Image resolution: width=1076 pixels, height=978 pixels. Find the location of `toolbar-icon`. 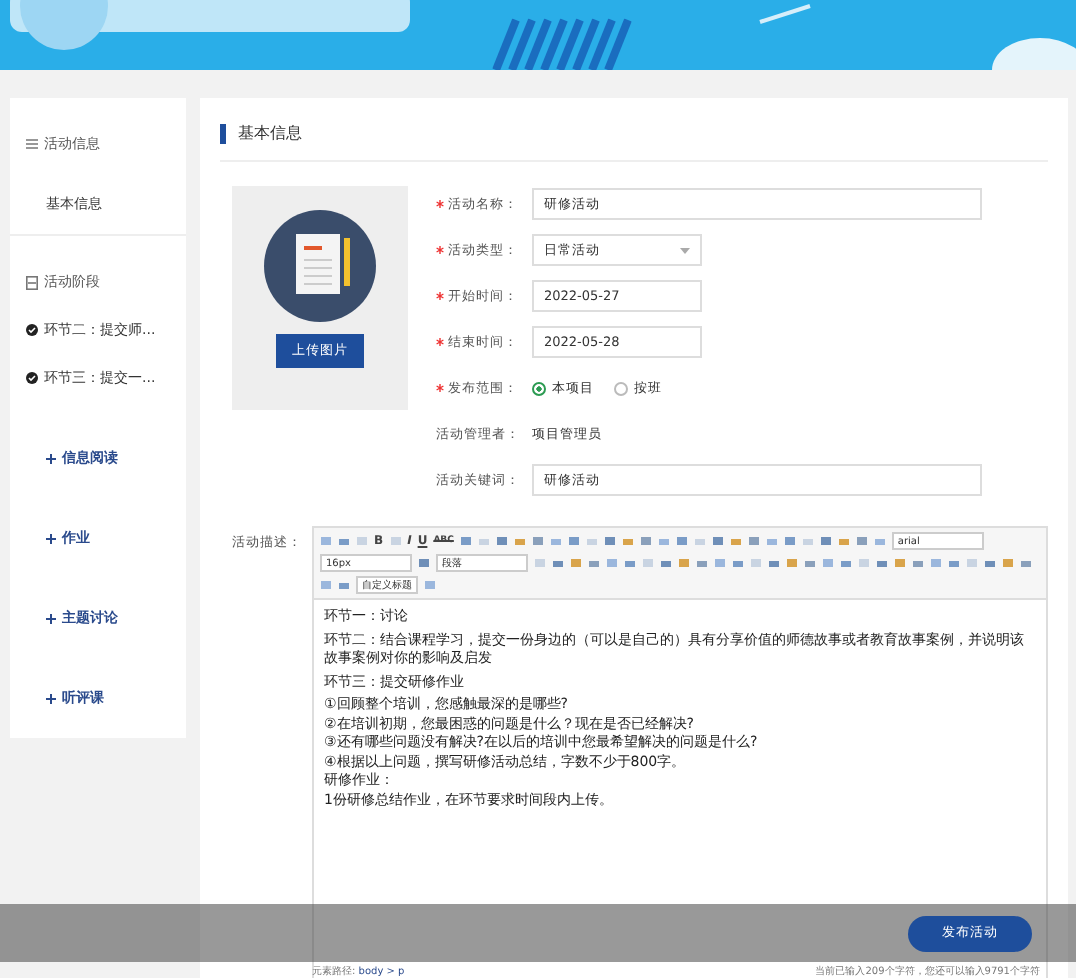

toolbar-icon is located at coordinates (395, 541).